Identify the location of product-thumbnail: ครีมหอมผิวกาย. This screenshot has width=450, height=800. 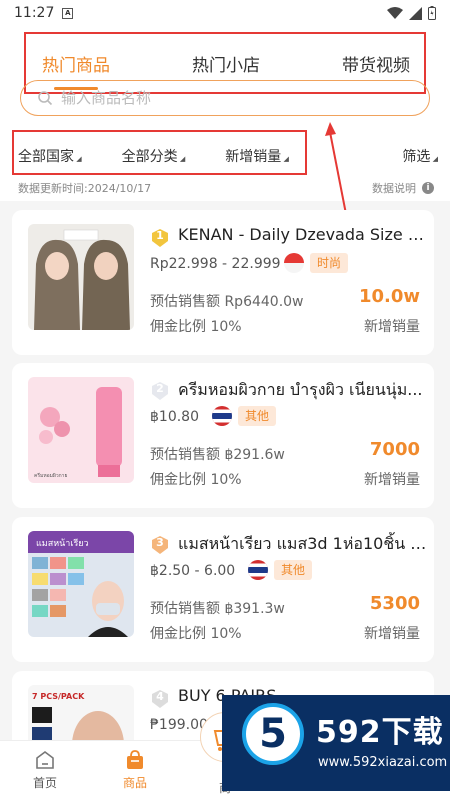
(81, 430).